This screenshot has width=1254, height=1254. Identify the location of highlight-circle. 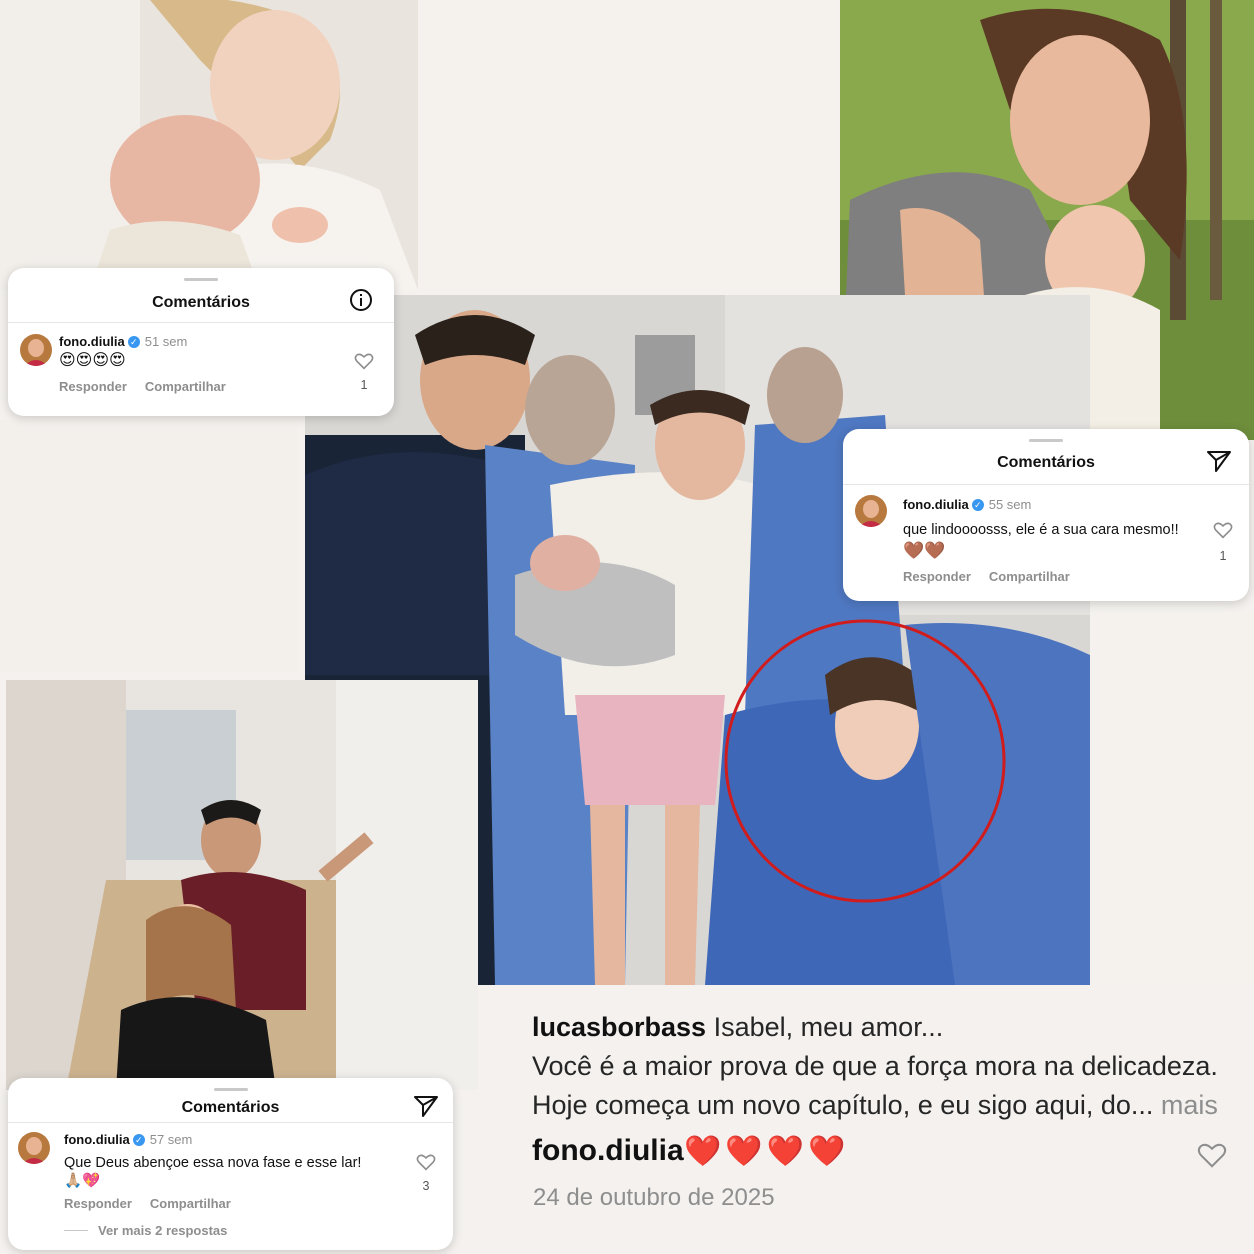
(865, 761).